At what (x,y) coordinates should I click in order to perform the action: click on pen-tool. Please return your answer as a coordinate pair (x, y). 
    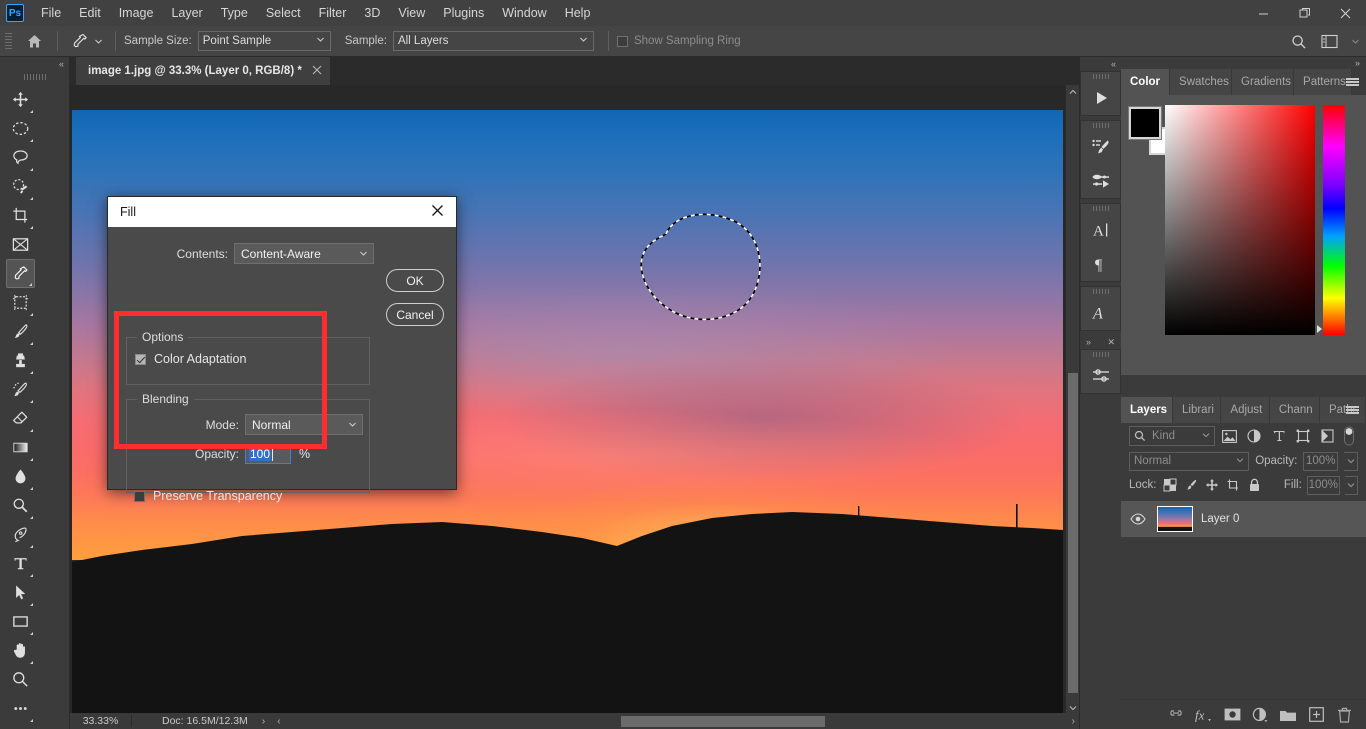
    Looking at the image, I should click on (20, 534).